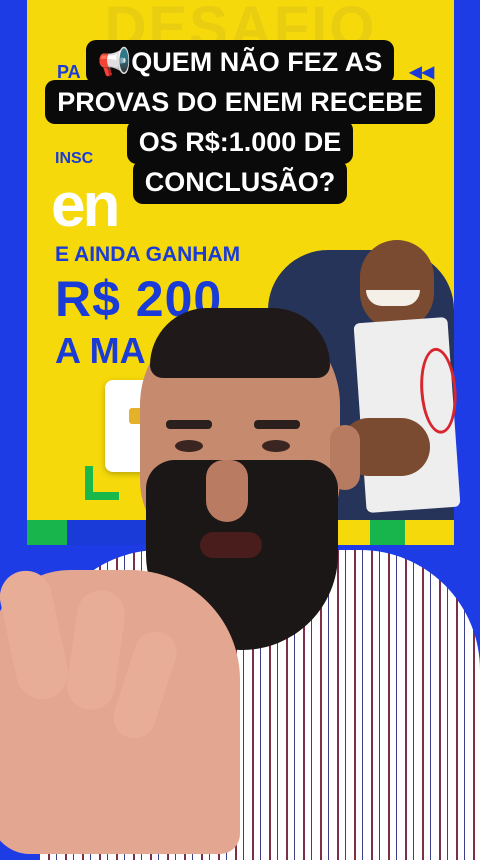 This screenshot has width=480, height=860. Describe the element at coordinates (189, 446) in the screenshot. I see `left-eye` at that location.